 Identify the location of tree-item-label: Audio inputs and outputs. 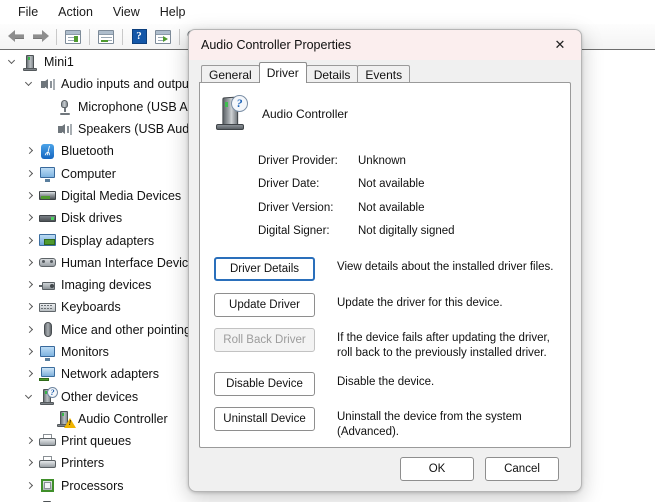
(130, 84).